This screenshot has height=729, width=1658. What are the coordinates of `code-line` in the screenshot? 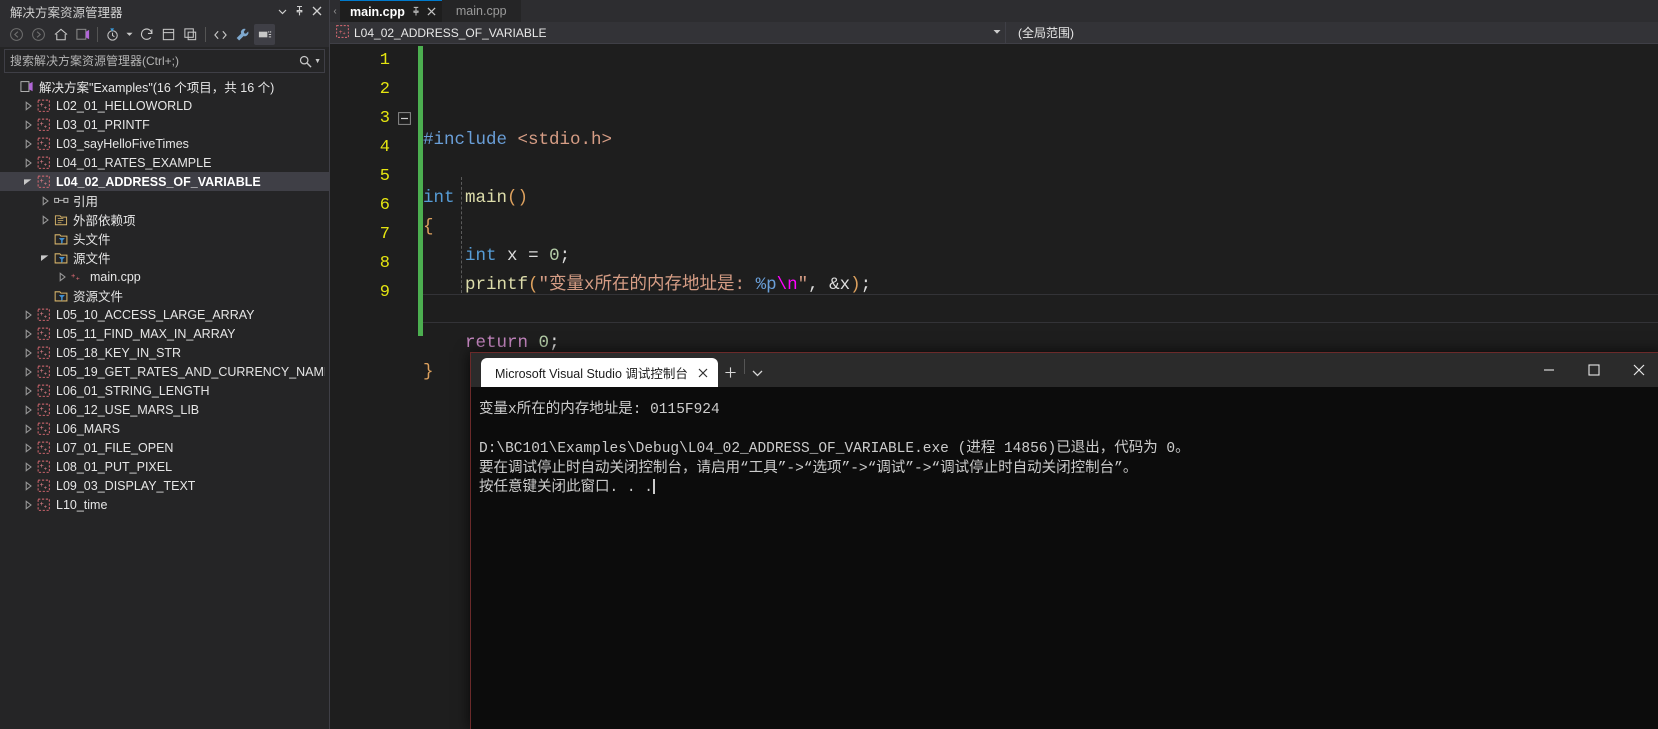 It's located at (1040, 169).